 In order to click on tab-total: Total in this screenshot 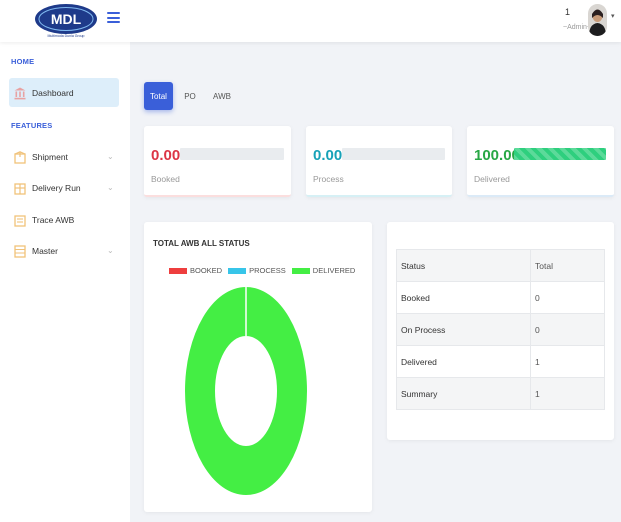, I will do `click(158, 96)`.